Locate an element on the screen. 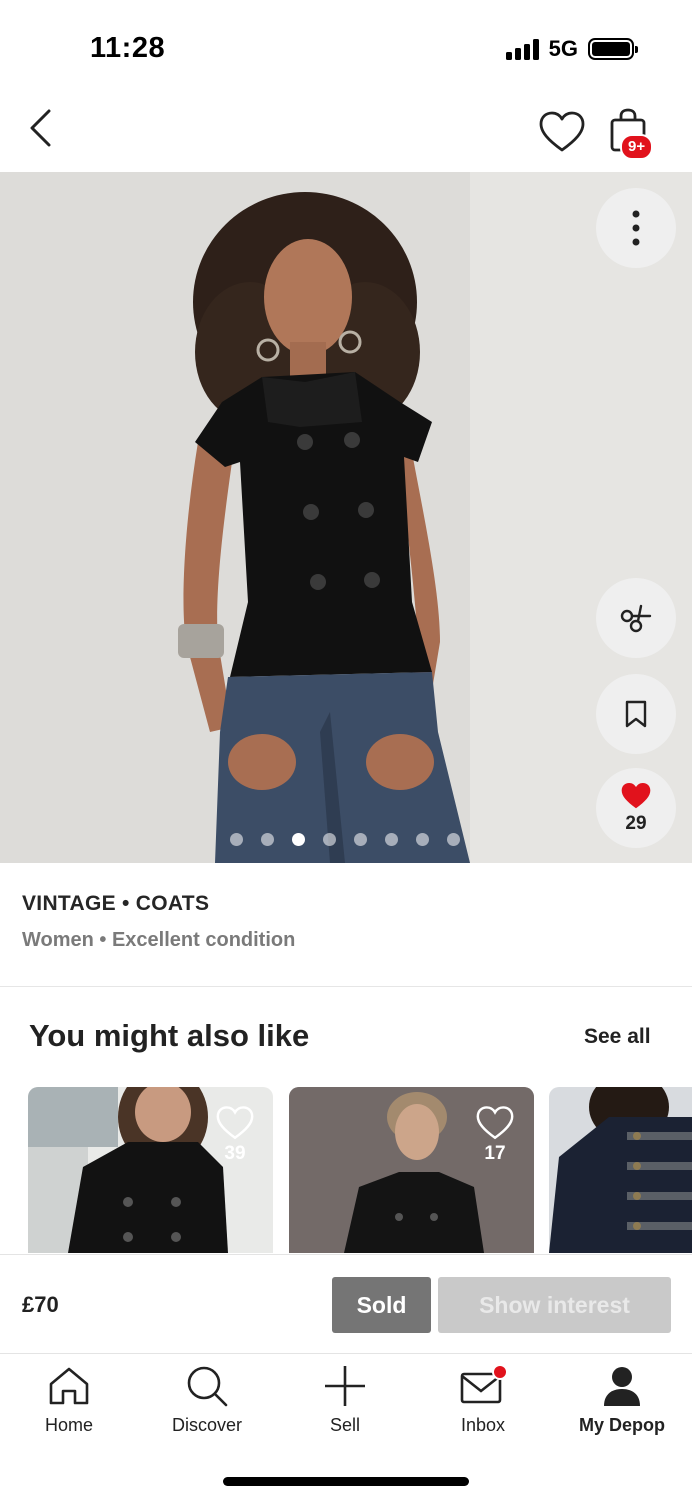  compare-button is located at coordinates (636, 618).